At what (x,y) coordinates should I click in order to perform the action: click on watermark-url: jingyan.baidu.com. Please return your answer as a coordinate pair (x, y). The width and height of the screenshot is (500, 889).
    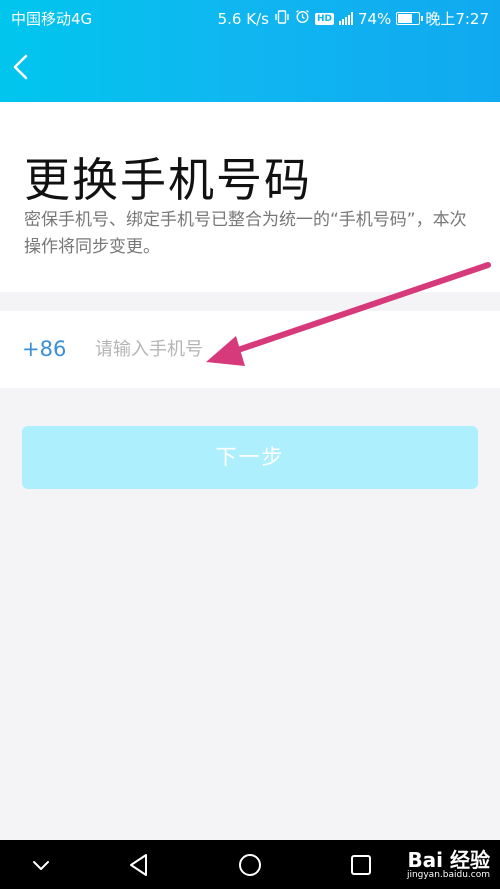
    Looking at the image, I should click on (448, 875).